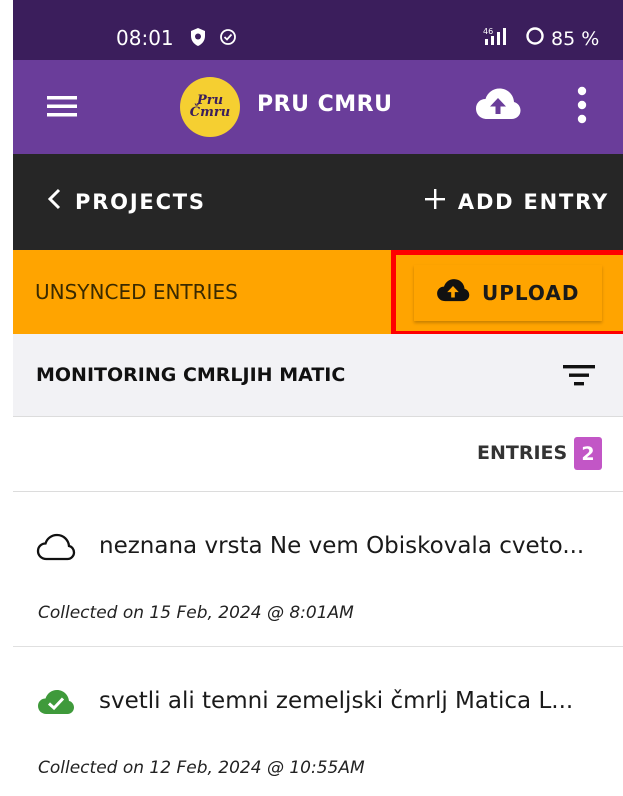  Describe the element at coordinates (54, 201) in the screenshot. I see `chevron-left-icon` at that location.